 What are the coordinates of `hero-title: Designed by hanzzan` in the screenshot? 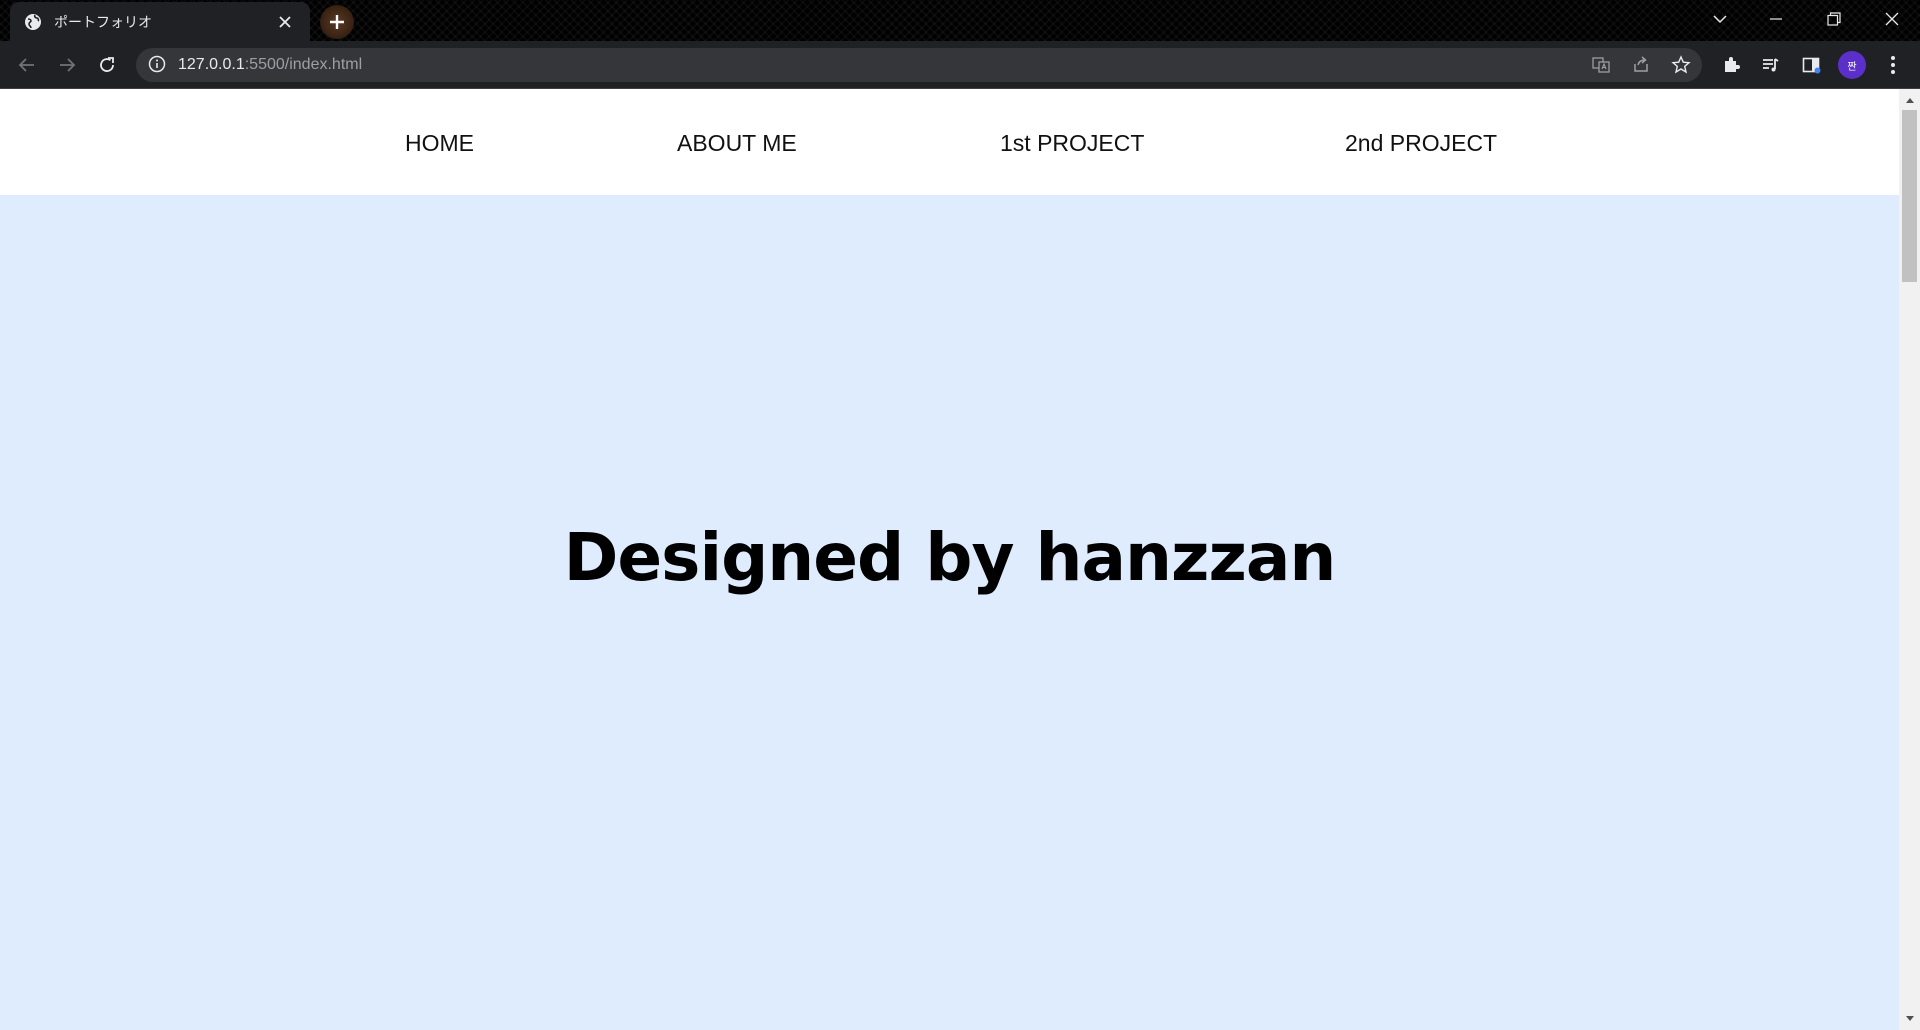 It's located at (950, 557).